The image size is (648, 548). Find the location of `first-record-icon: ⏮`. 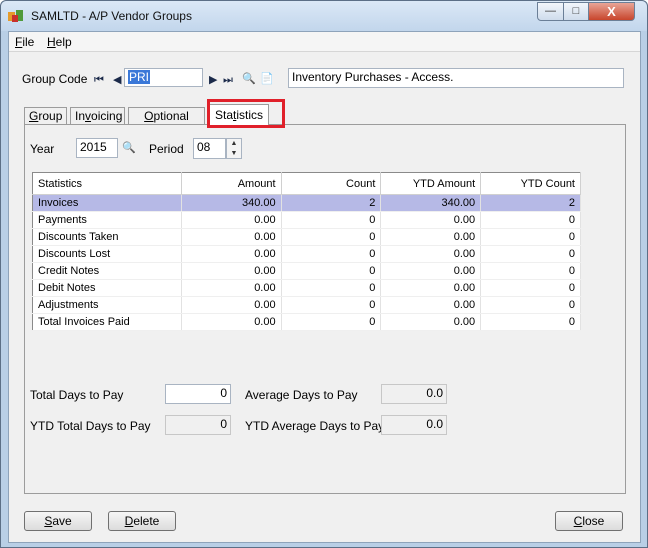

first-record-icon: ⏮ is located at coordinates (99, 80).